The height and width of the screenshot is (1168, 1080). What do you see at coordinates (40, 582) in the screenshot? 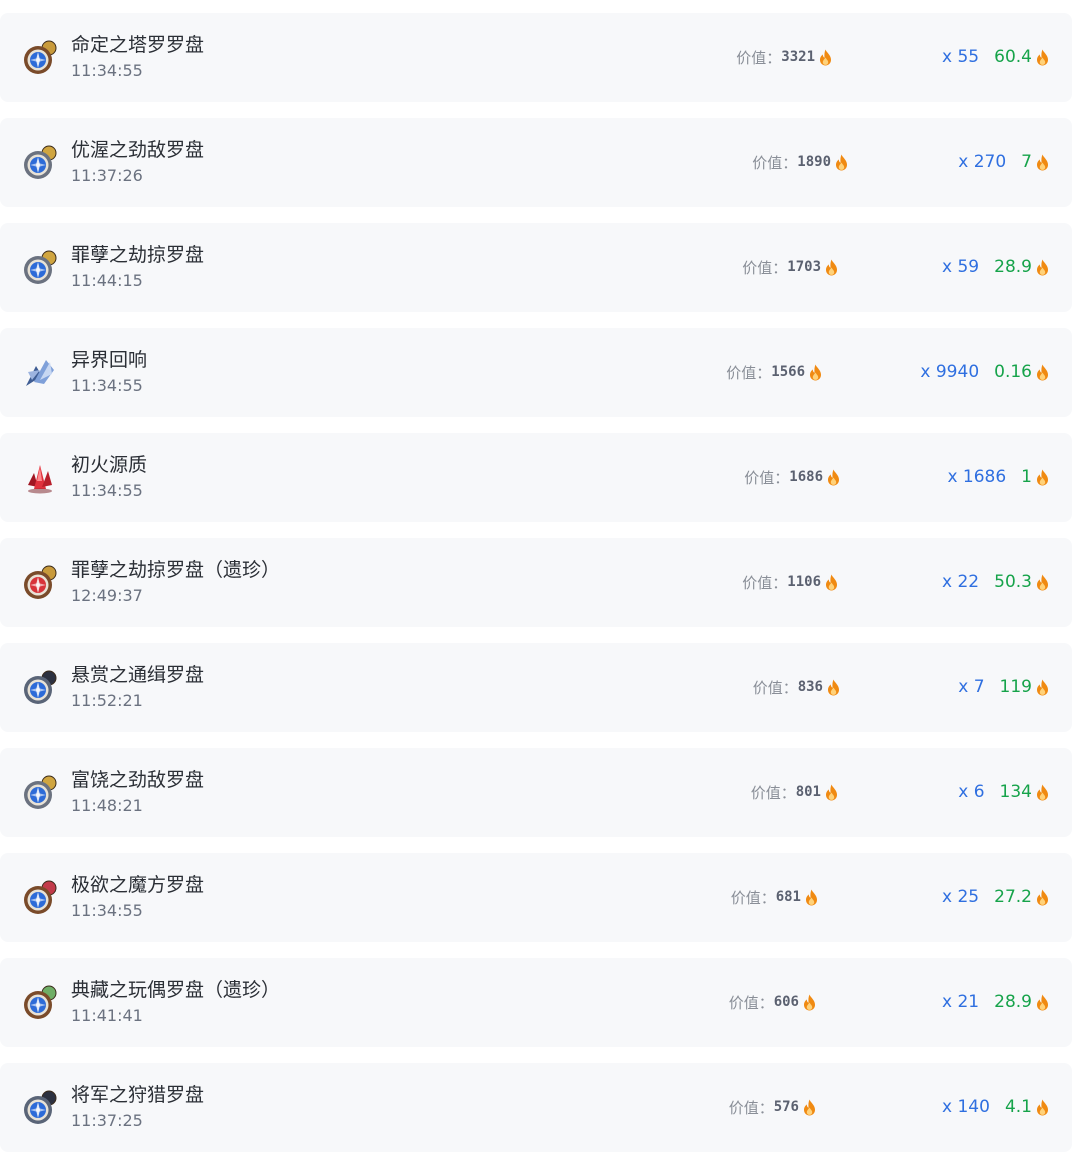
I see `compass-red-icon` at bounding box center [40, 582].